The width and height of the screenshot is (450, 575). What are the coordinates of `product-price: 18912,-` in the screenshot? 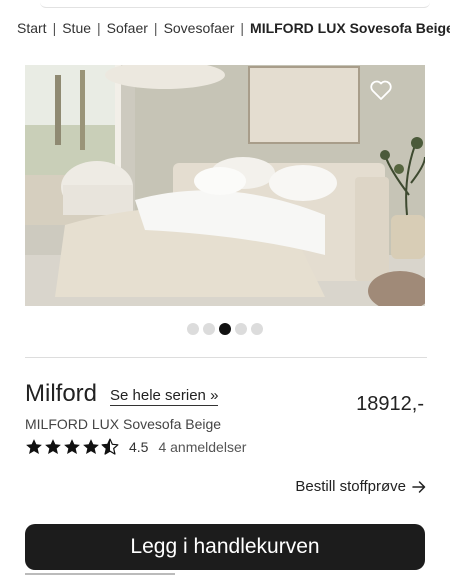 It's located at (390, 404).